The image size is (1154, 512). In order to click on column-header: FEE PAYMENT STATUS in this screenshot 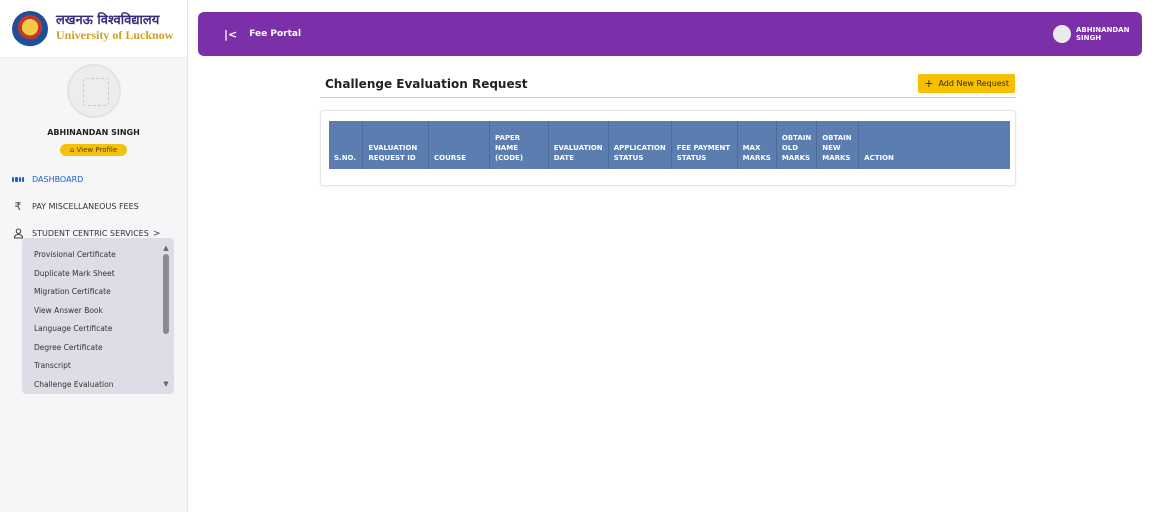, I will do `click(704, 145)`.